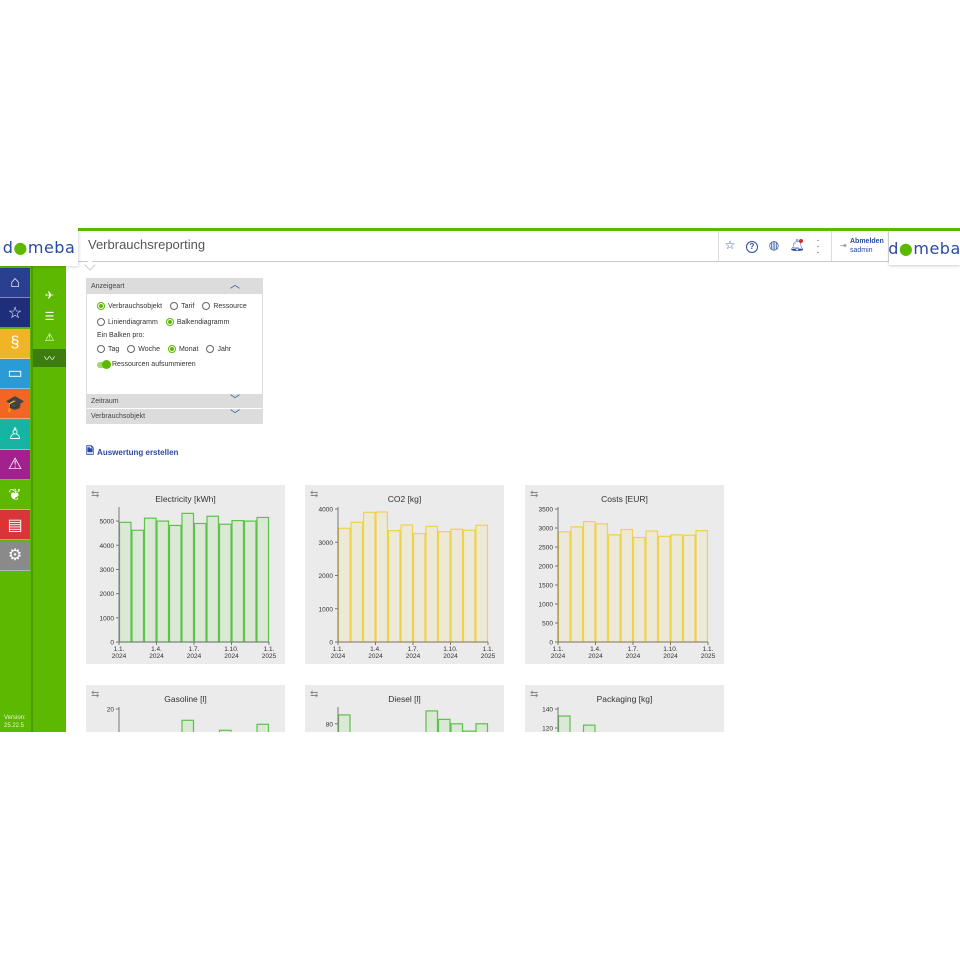 Image resolution: width=960 pixels, height=960 pixels. What do you see at coordinates (235, 286) in the screenshot?
I see `chevron-up-icon: ︿` at bounding box center [235, 286].